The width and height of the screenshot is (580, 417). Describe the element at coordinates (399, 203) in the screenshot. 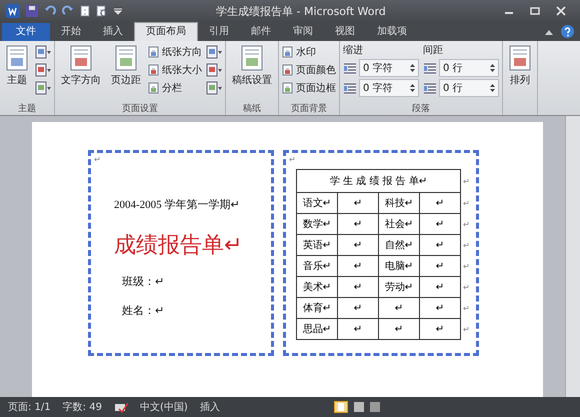

I see `table-cell: 科技↵` at that location.